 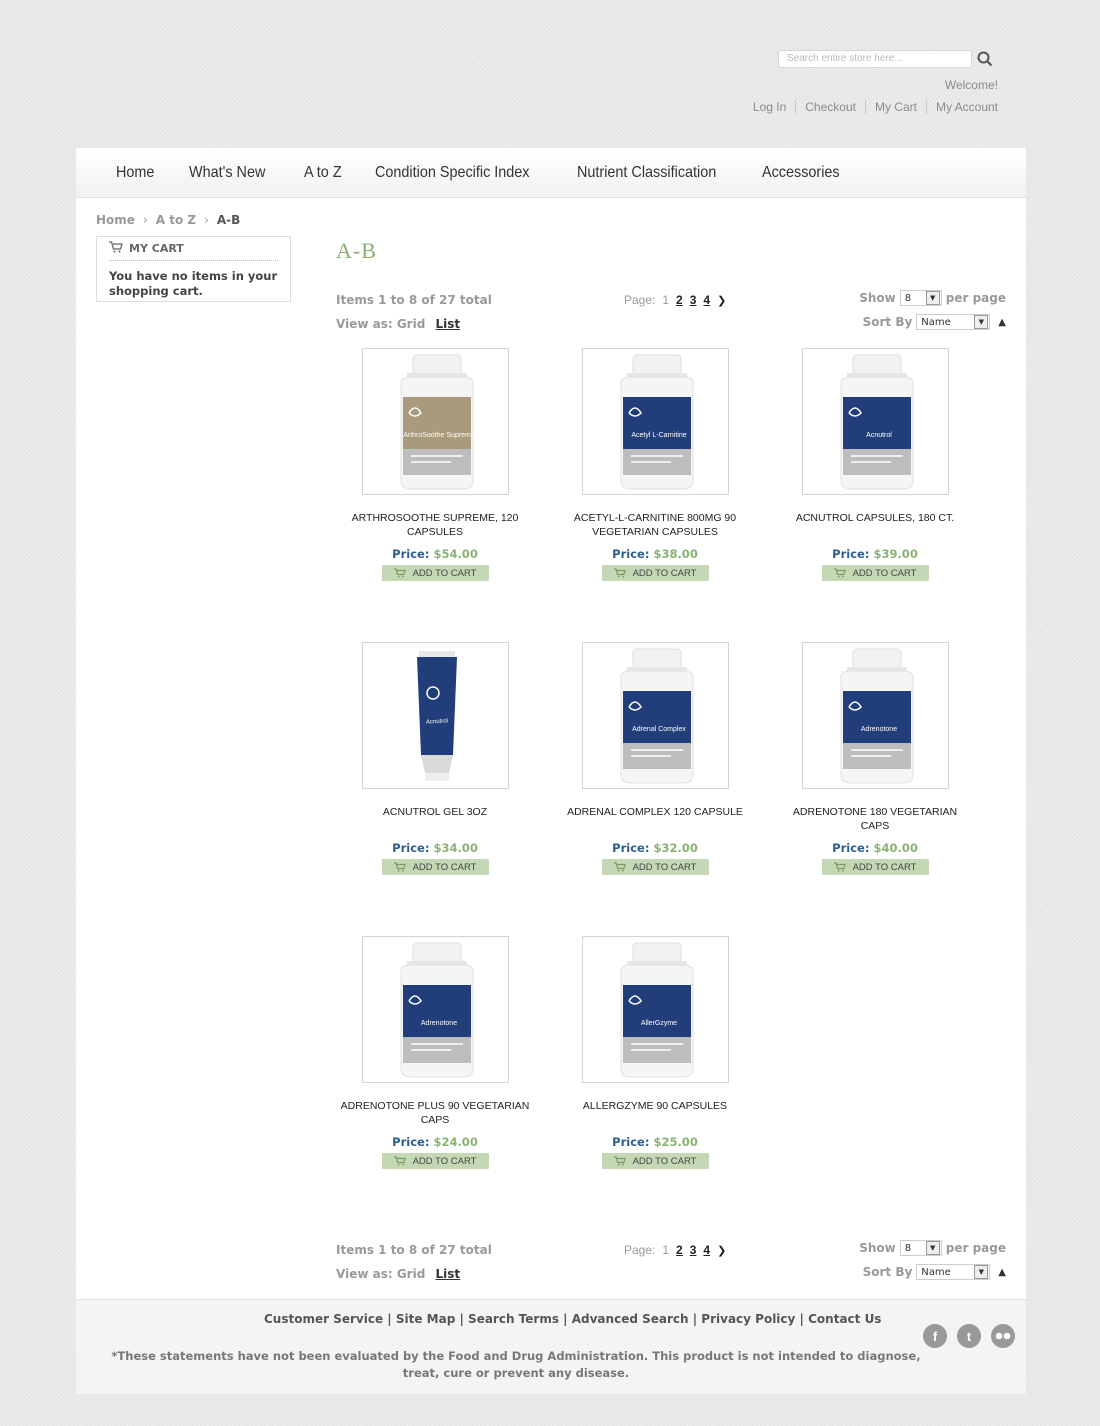 What do you see at coordinates (176, 220) in the screenshot?
I see `breadcrumb-a-to-z: A to Z` at bounding box center [176, 220].